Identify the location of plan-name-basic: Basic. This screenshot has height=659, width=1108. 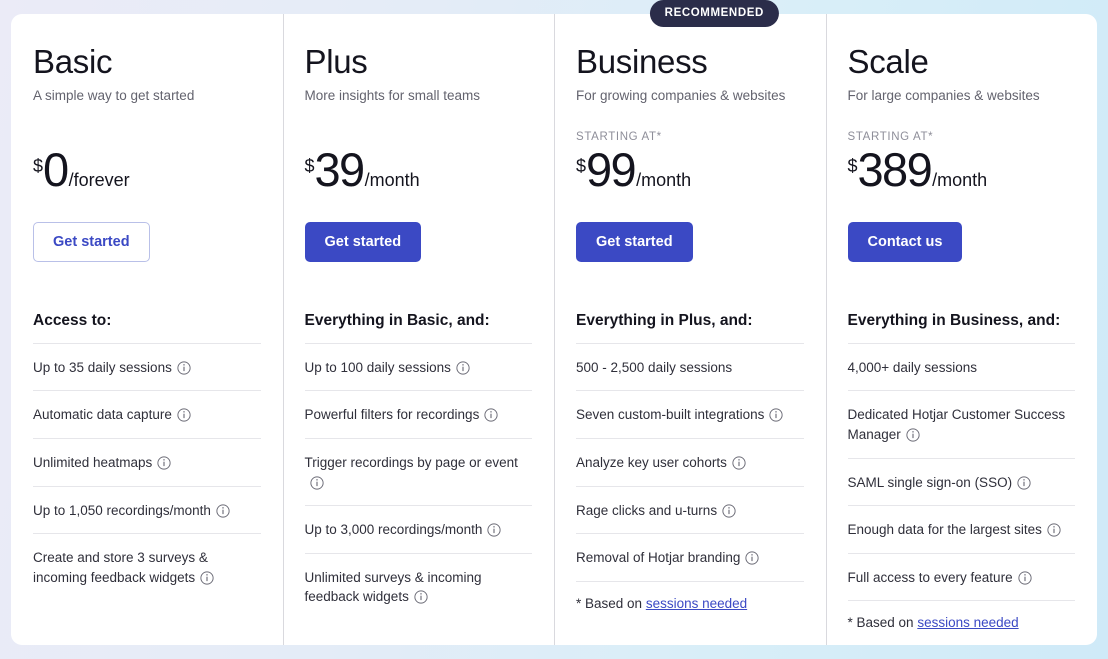
(73, 61).